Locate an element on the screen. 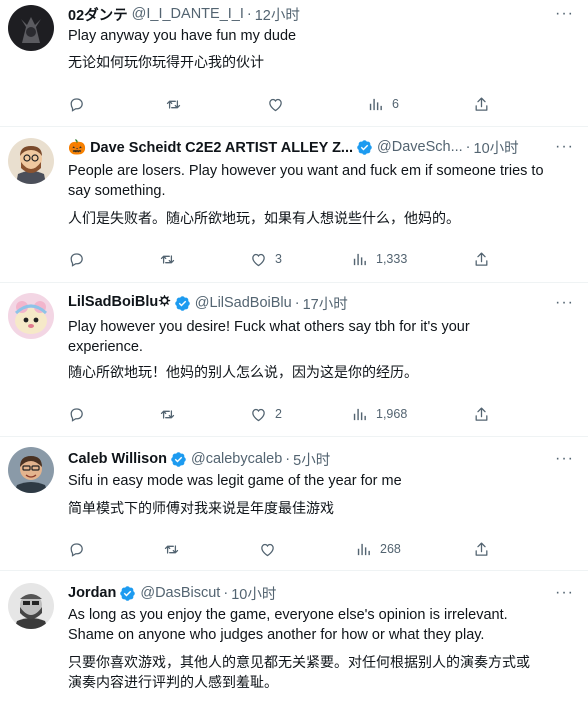 The width and height of the screenshot is (588, 703). tweet-actions: 3 1,333 is located at coordinates (283, 259).